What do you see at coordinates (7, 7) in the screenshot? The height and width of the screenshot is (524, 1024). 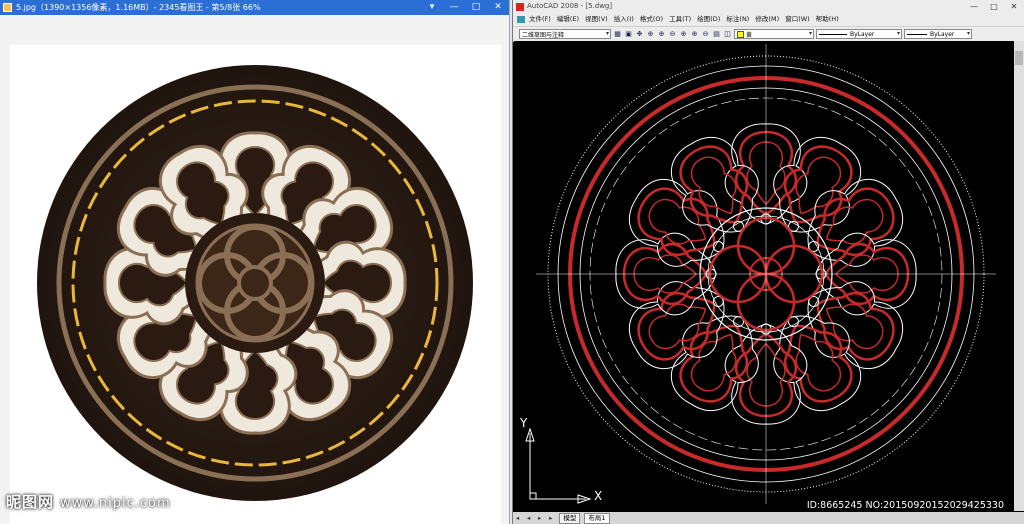 I see `viewer-app-icon` at bounding box center [7, 7].